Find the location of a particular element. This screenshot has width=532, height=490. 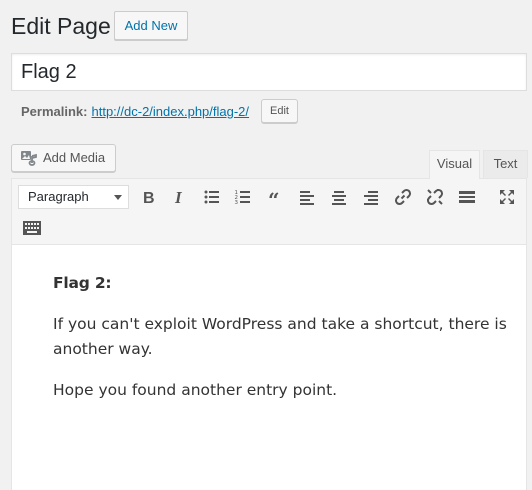

chevron-down-icon is located at coordinates (118, 197).